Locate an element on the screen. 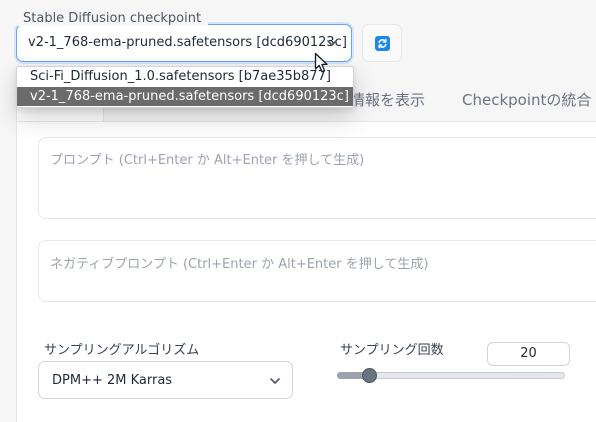 The height and width of the screenshot is (422, 596). steps-slider-thumb is located at coordinates (369, 375).